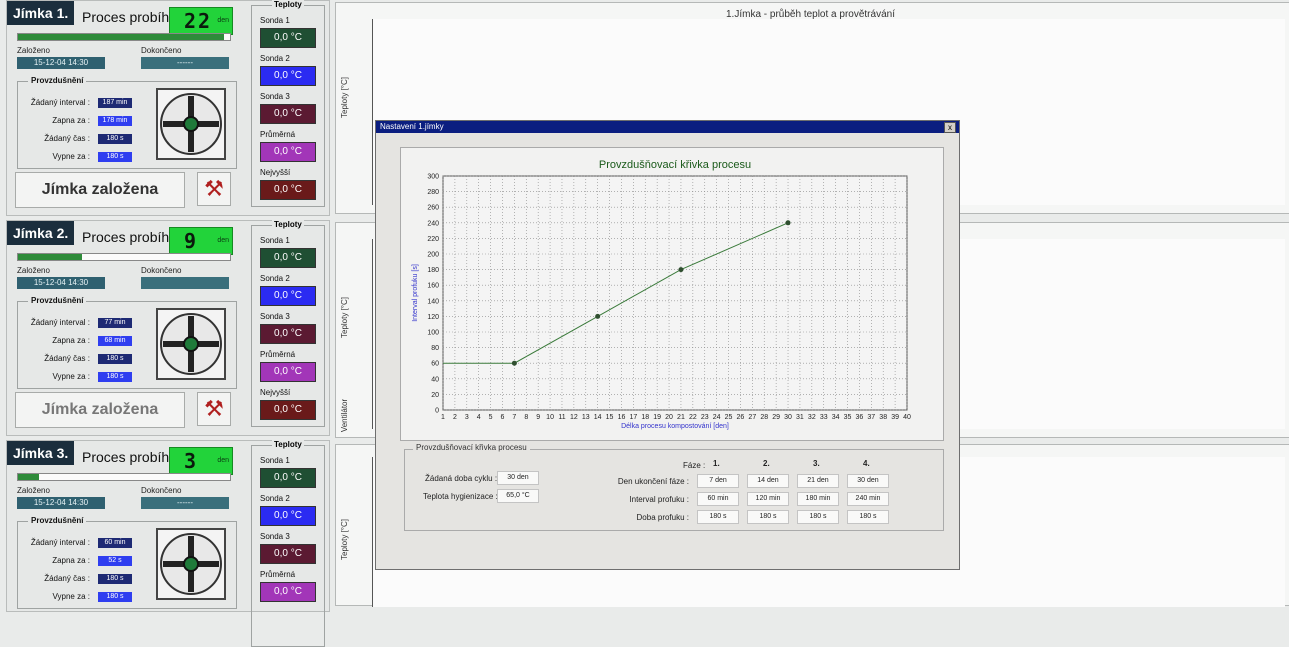  What do you see at coordinates (433, 255) in the screenshot?
I see `y-tick-label: 200` at bounding box center [433, 255].